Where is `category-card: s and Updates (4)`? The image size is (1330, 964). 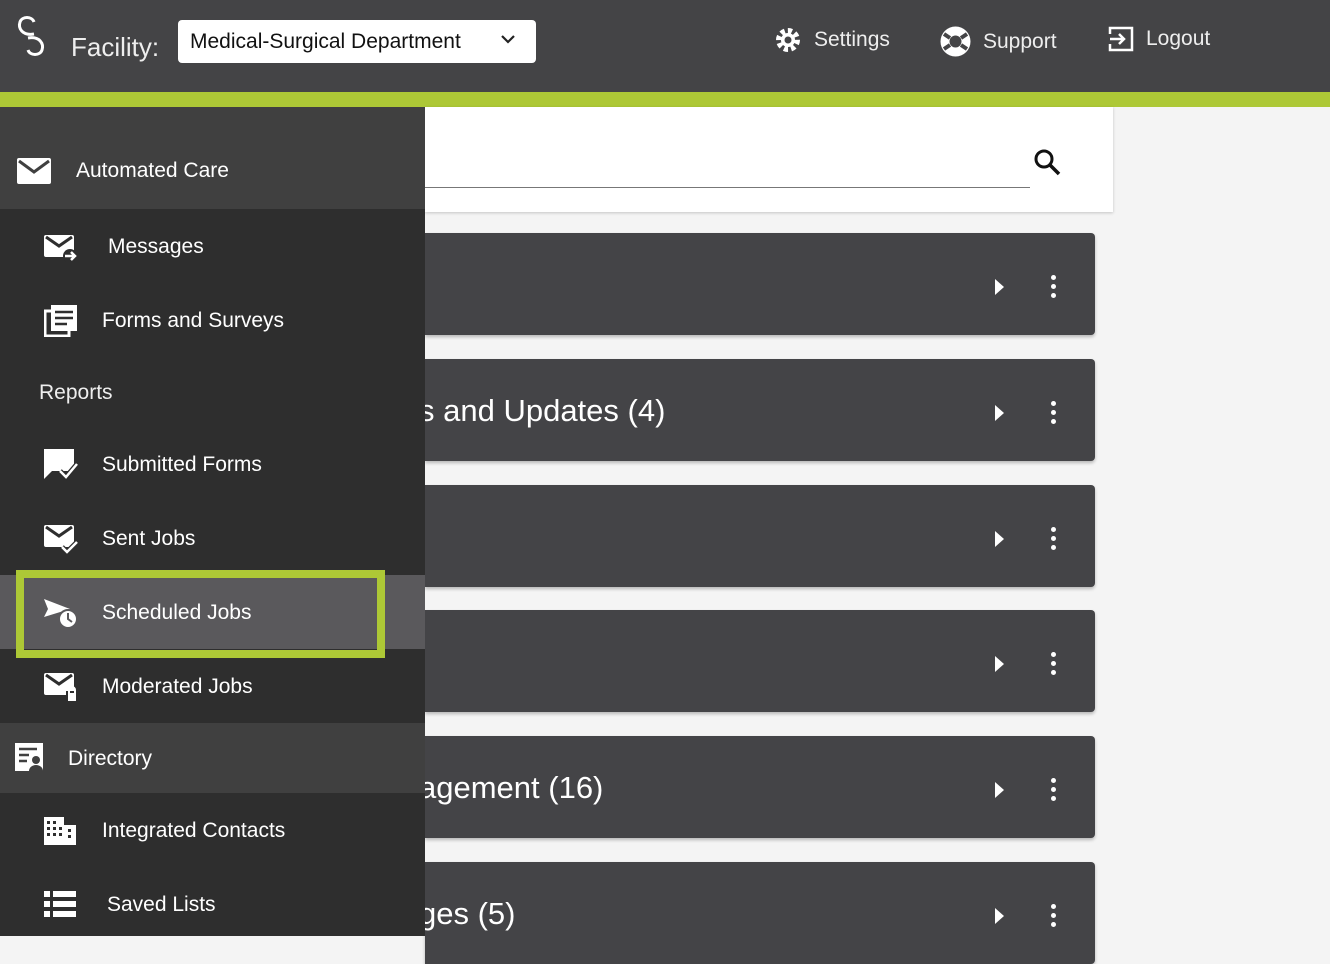
category-card: s and Updates (4) is located at coordinates (757, 410).